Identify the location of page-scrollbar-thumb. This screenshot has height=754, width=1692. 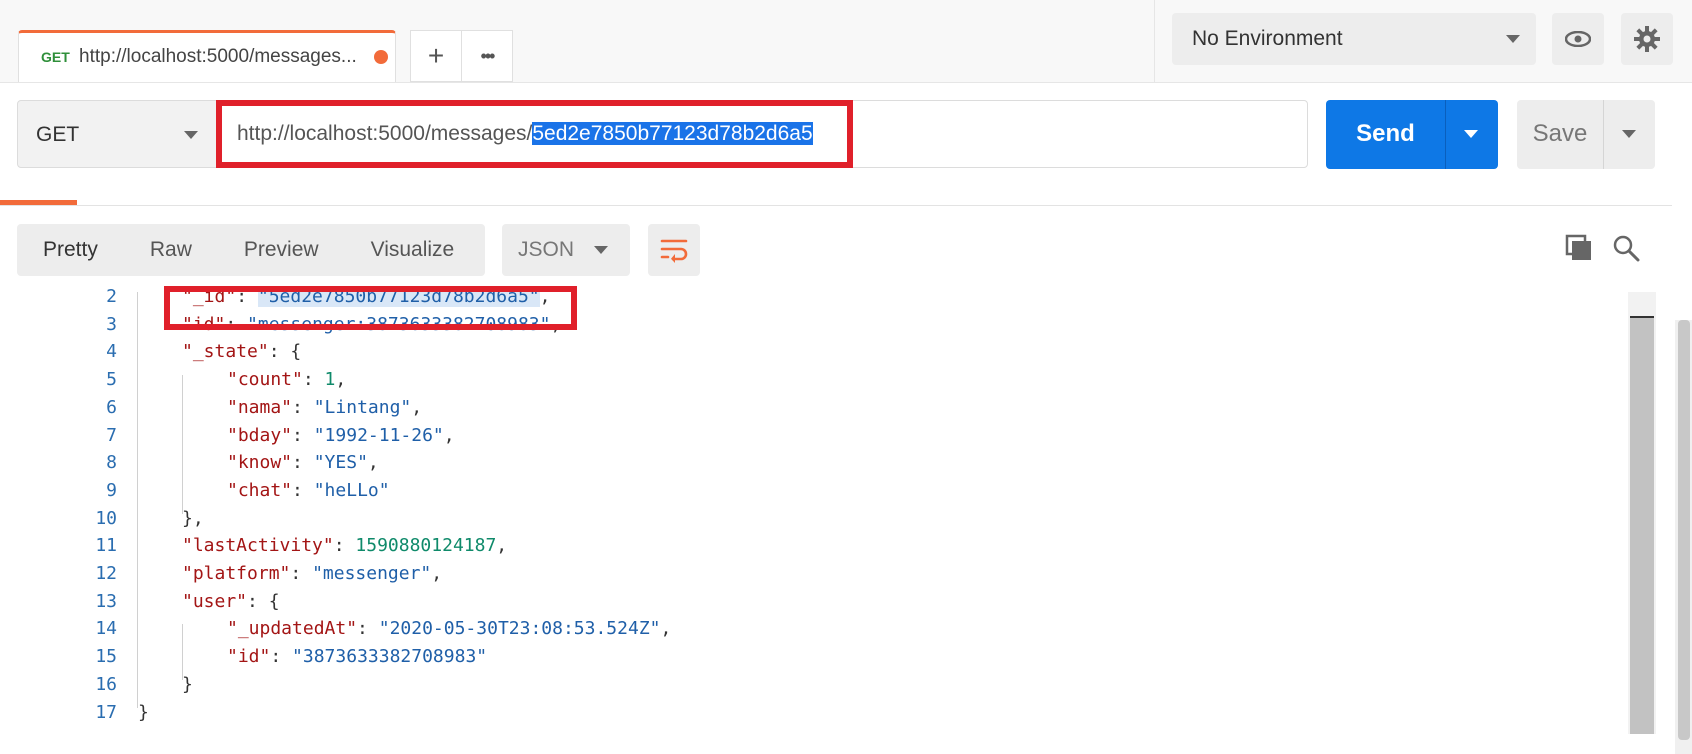
(1684, 530).